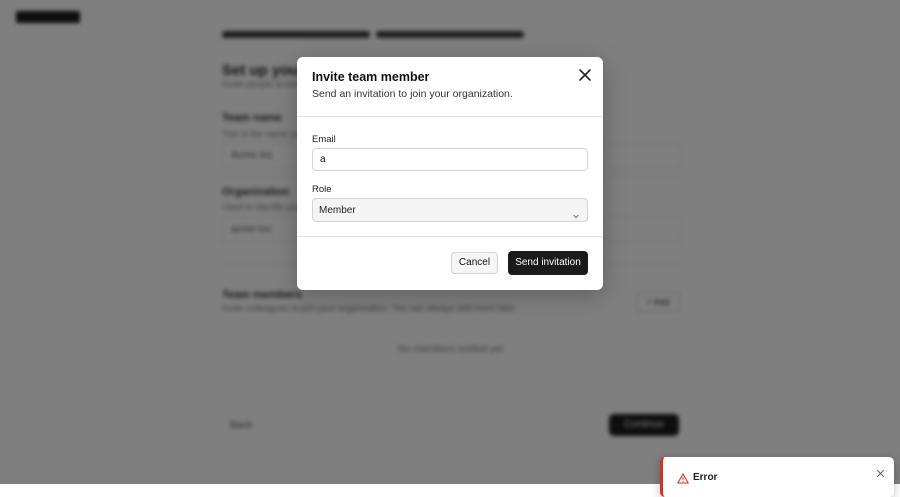  What do you see at coordinates (337, 210) in the screenshot?
I see `role-selected-value: Member` at bounding box center [337, 210].